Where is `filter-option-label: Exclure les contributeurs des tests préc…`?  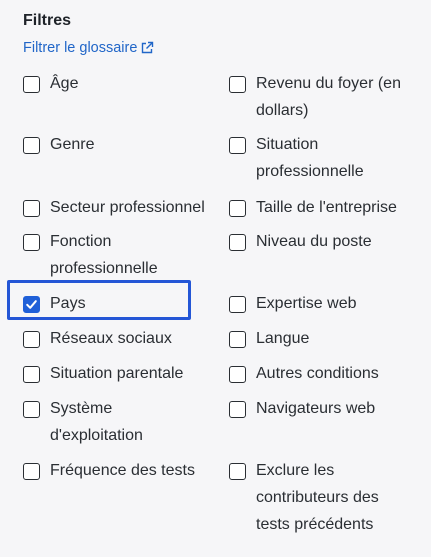 filter-option-label: Exclure les contributeurs des tests préc… is located at coordinates (317, 497).